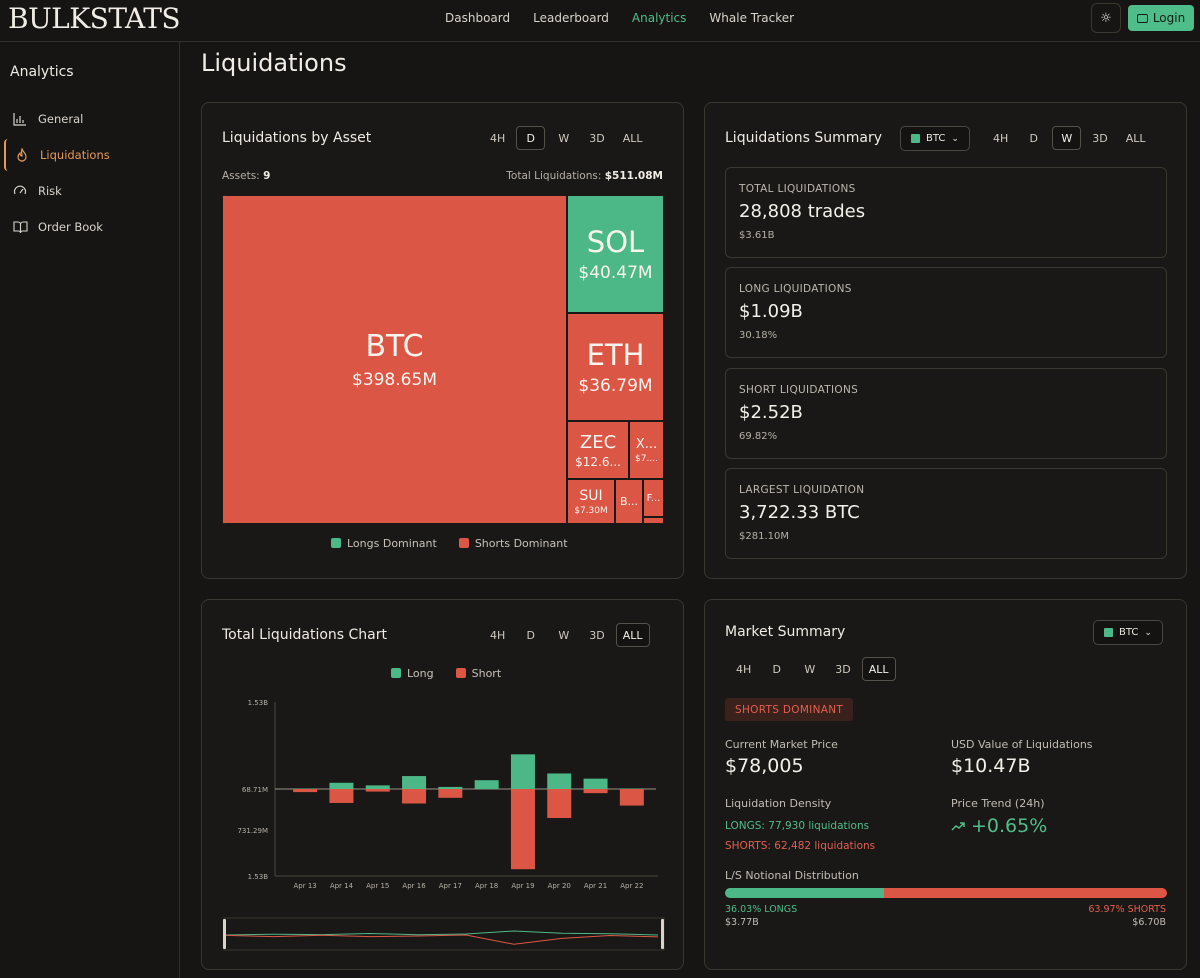 Image resolution: width=1200 pixels, height=978 pixels. What do you see at coordinates (377, 886) in the screenshot?
I see `x-tick-label: Apr 15` at bounding box center [377, 886].